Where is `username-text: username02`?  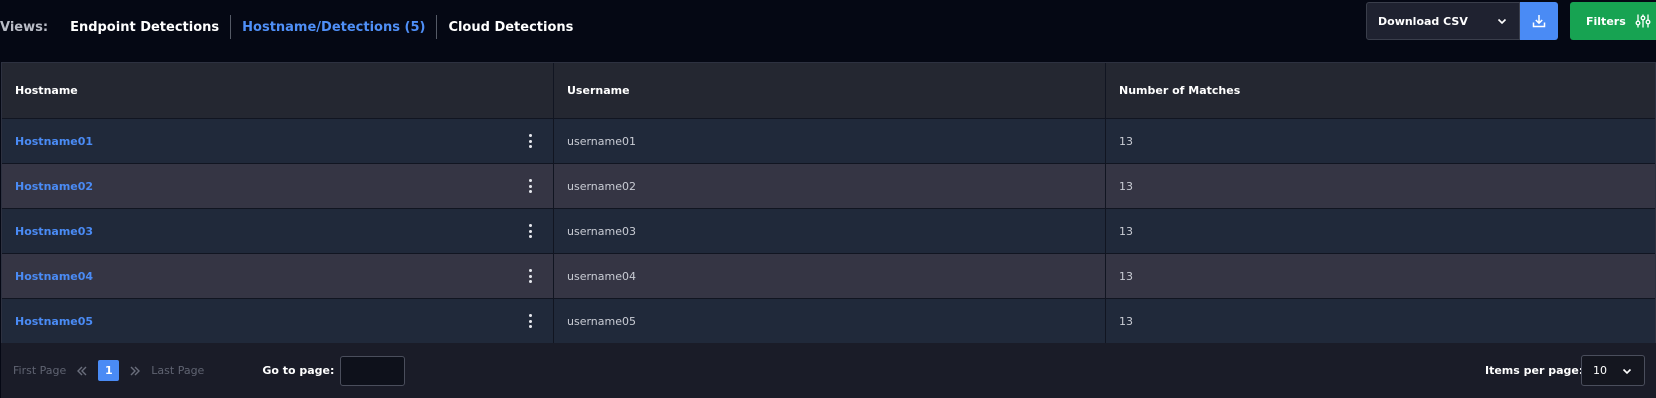
username-text: username02 is located at coordinates (601, 186).